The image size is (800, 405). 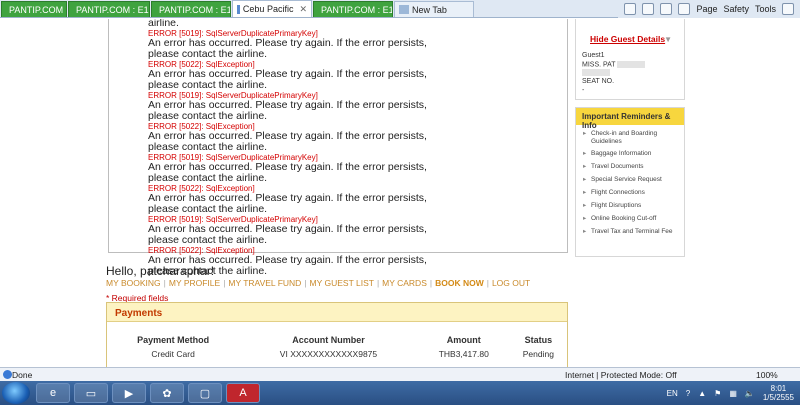 What do you see at coordinates (736, 9) in the screenshot?
I see `safety-menu: Safety` at bounding box center [736, 9].